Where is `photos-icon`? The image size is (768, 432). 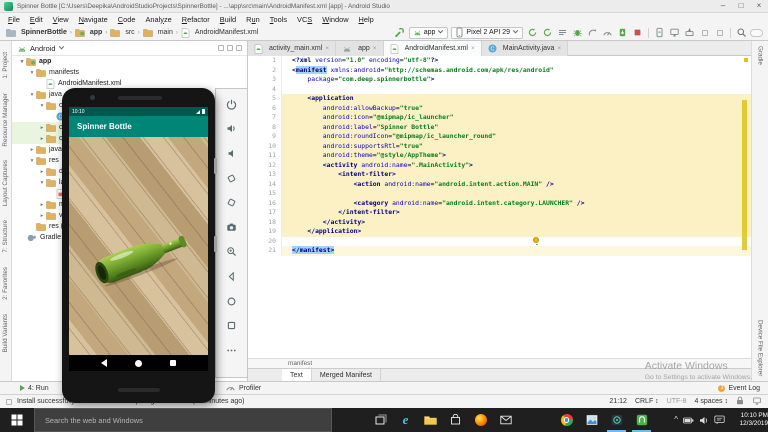 photos-icon is located at coordinates (591, 420).